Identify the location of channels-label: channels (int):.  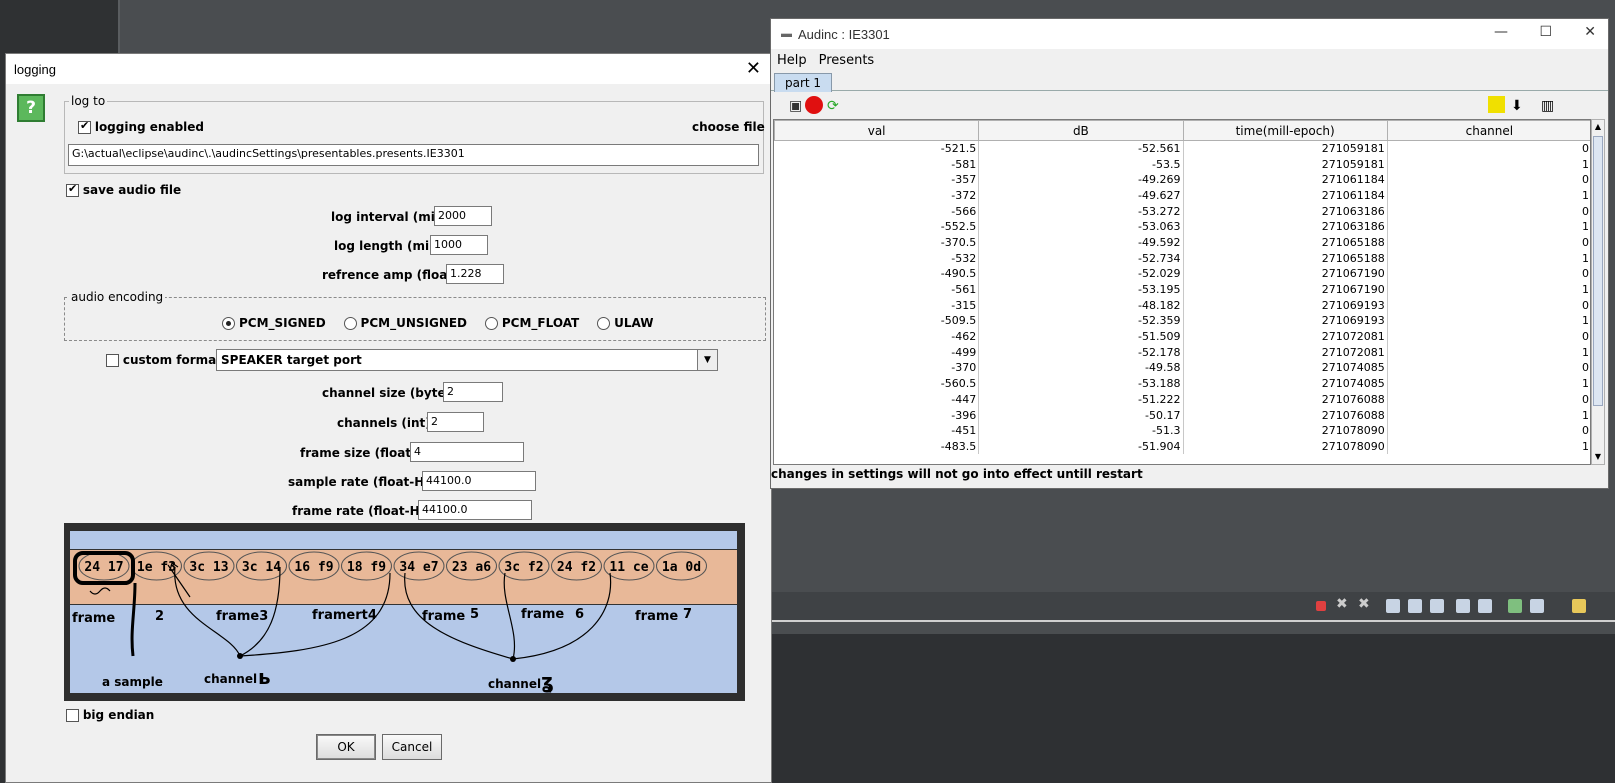
(386, 423).